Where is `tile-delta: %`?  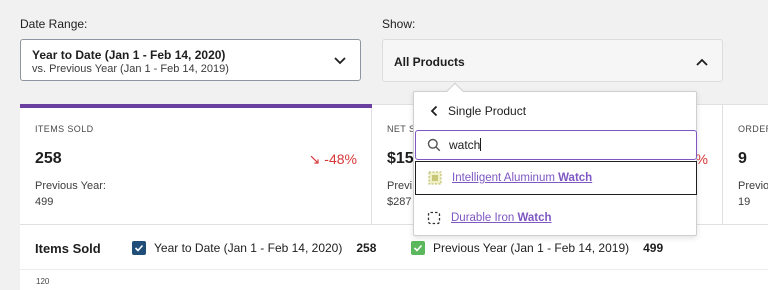
tile-delta: % is located at coordinates (701, 159).